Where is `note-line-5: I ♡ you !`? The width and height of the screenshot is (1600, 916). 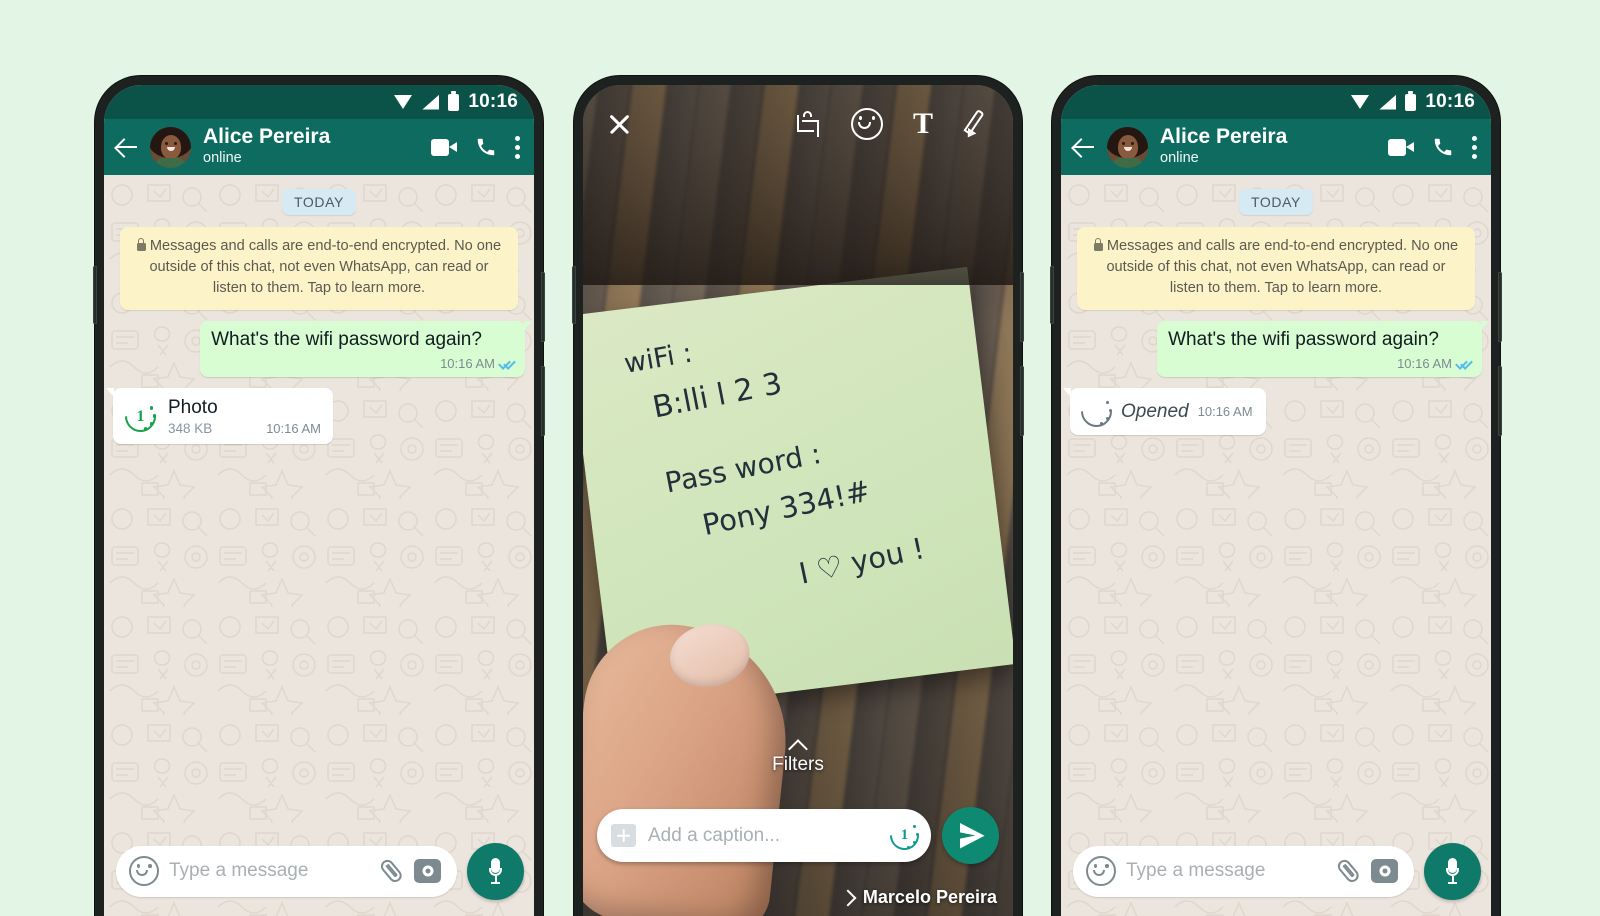
note-line-5: I ♡ you ! is located at coordinates (862, 561).